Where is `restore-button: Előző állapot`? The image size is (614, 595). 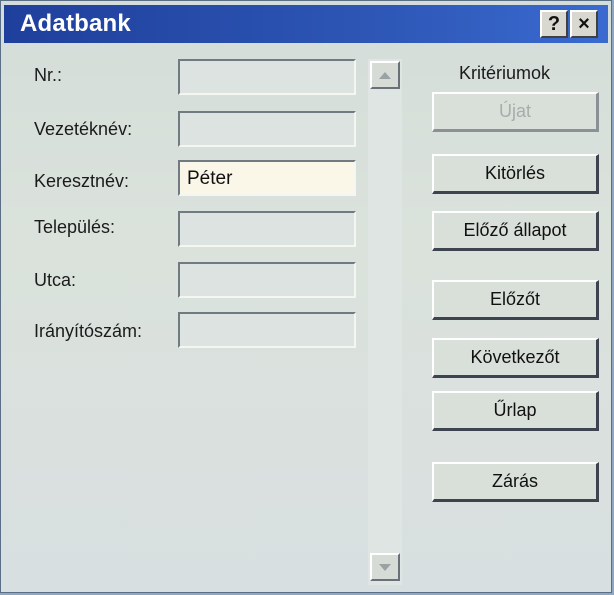 restore-button: Előző állapot is located at coordinates (515, 231).